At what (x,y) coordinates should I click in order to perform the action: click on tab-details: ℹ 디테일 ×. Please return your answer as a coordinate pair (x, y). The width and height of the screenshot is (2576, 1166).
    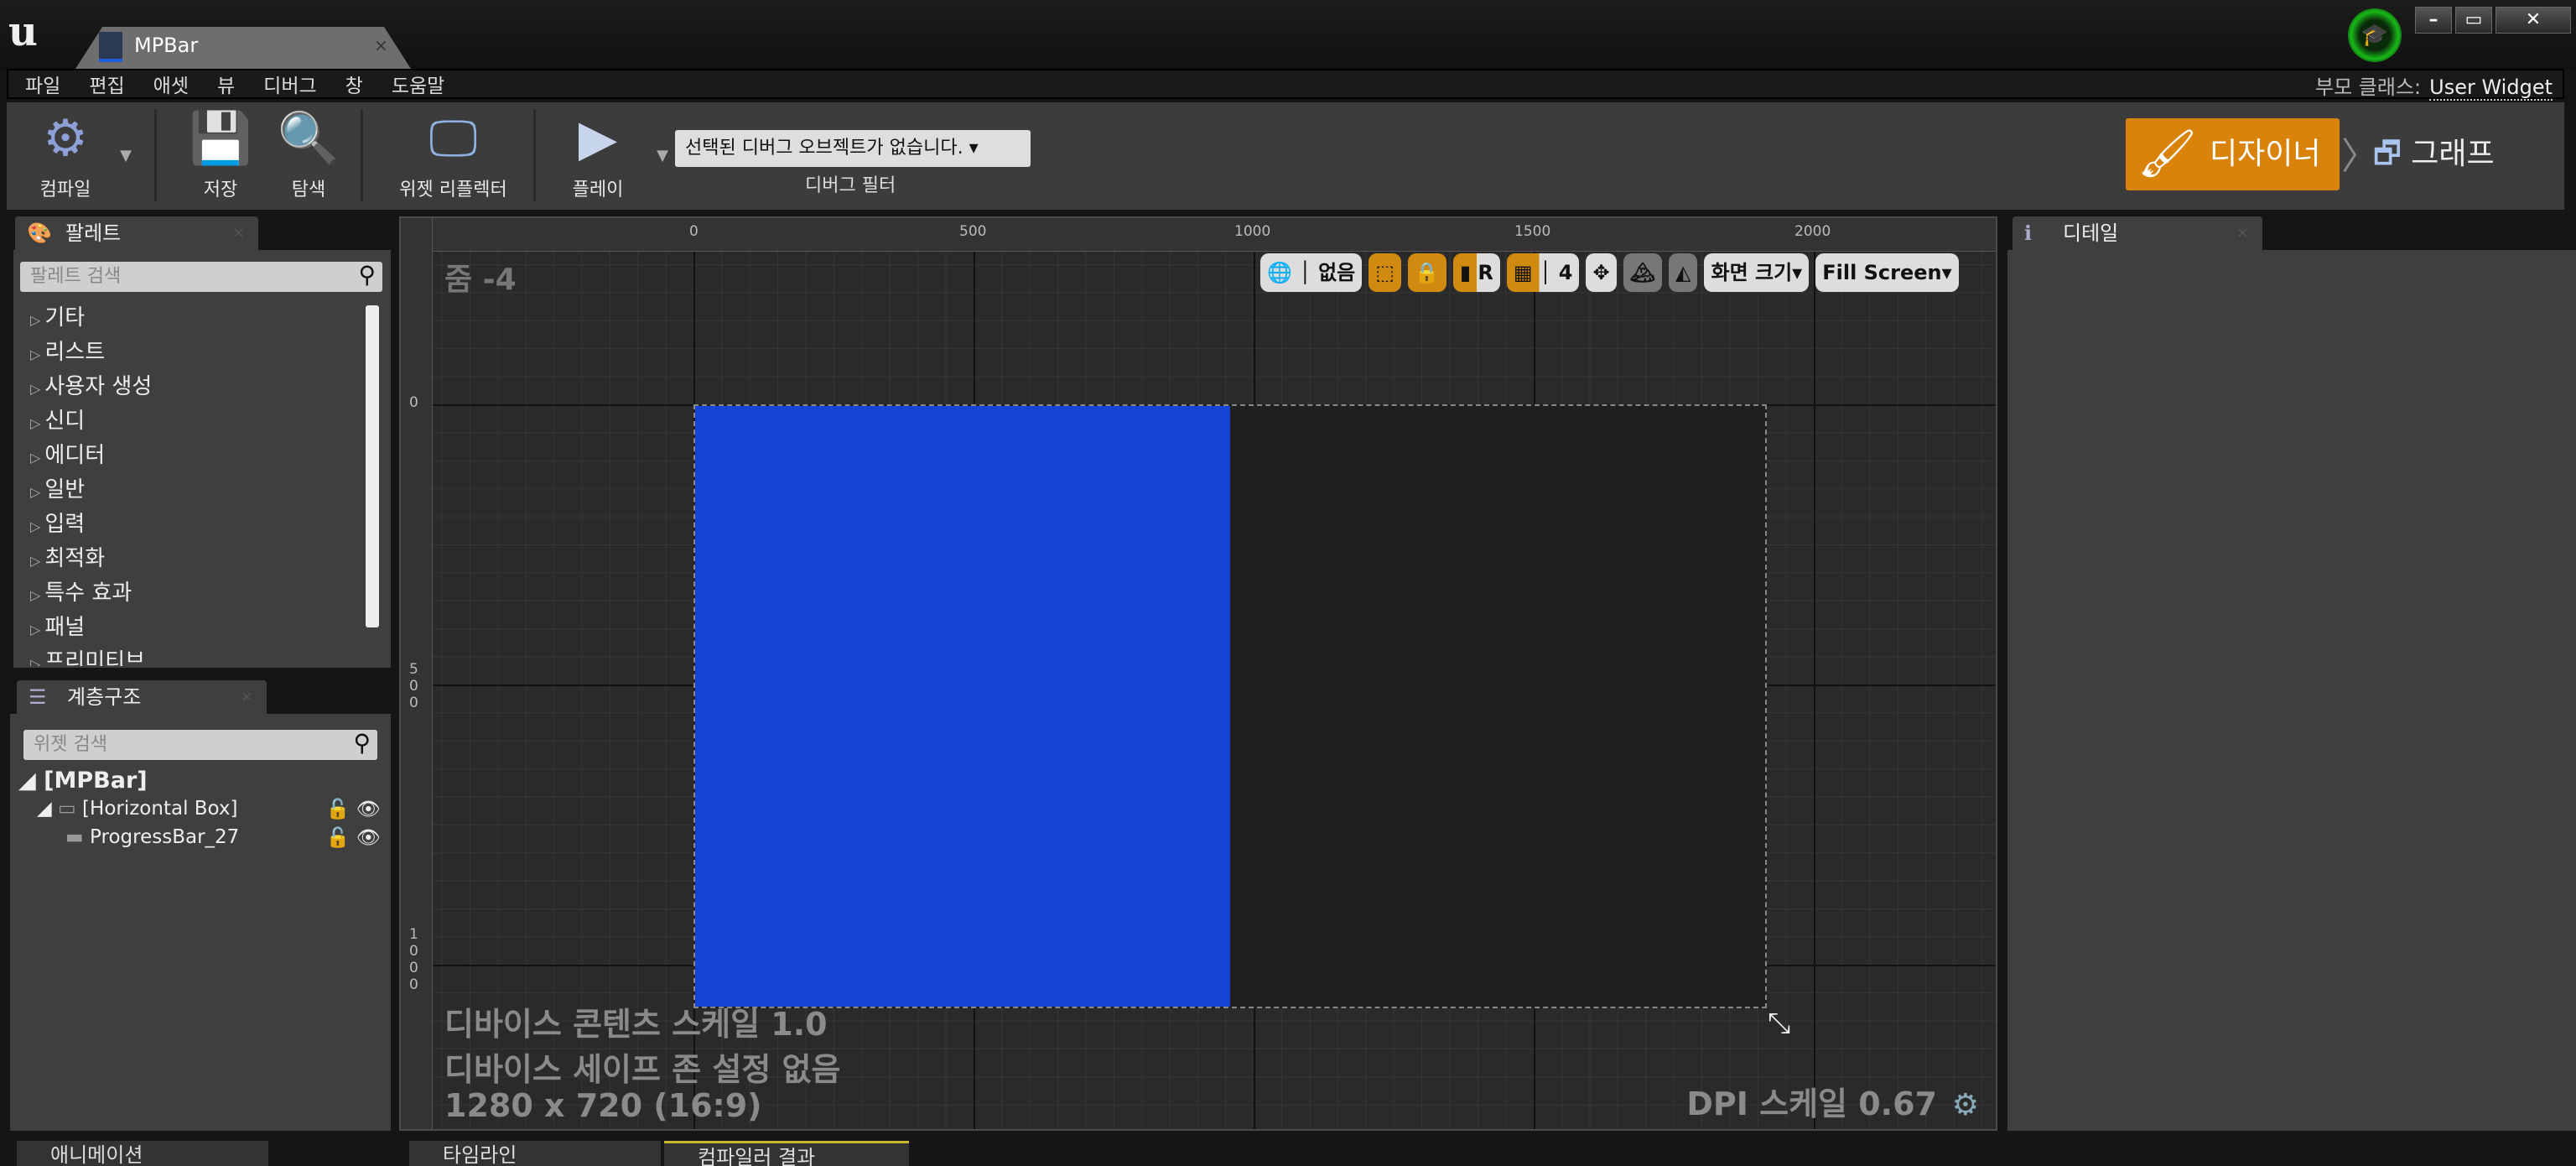
    Looking at the image, I should click on (2137, 233).